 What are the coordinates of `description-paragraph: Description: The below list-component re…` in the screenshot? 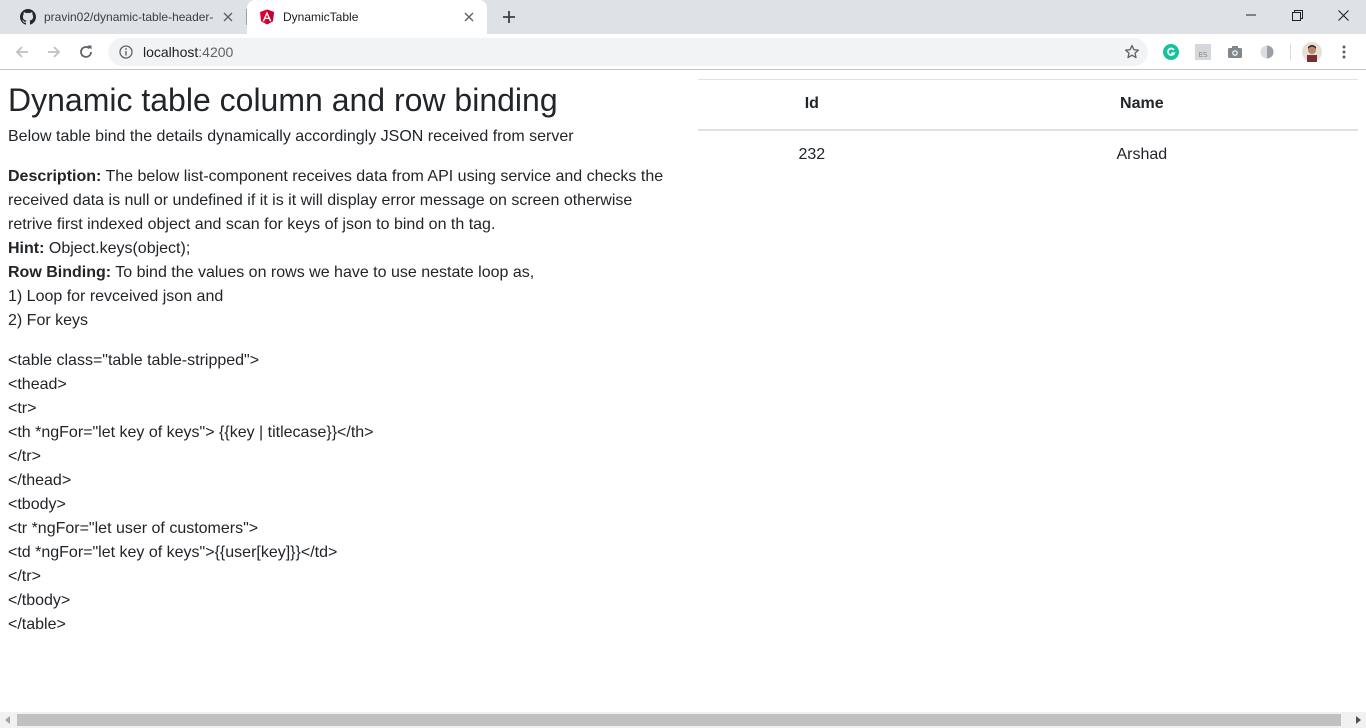 It's located at (343, 201).